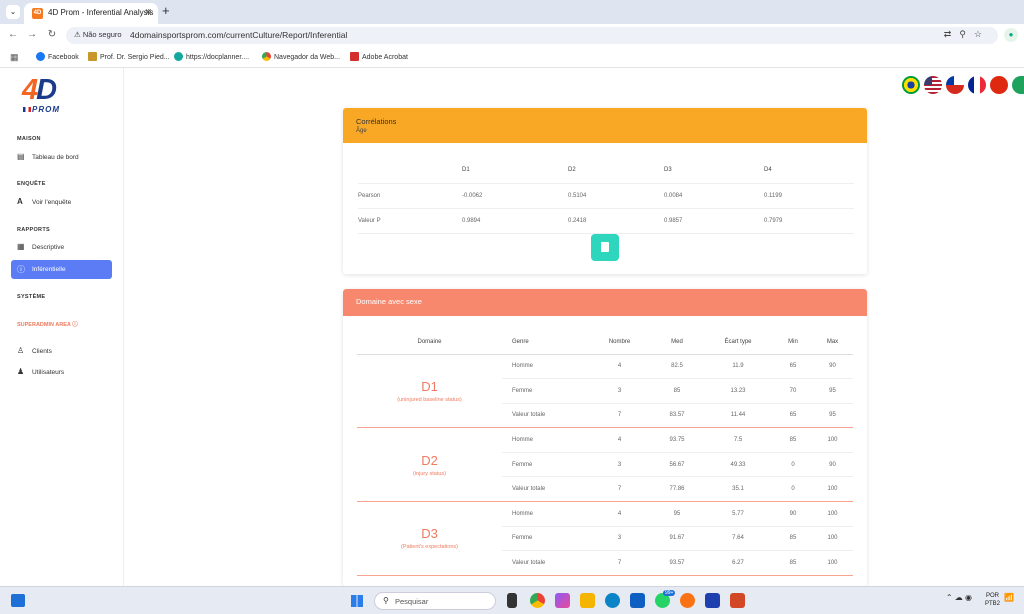  I want to click on sidebar-item-voir: A Voir l'enquête, so click(61, 202).